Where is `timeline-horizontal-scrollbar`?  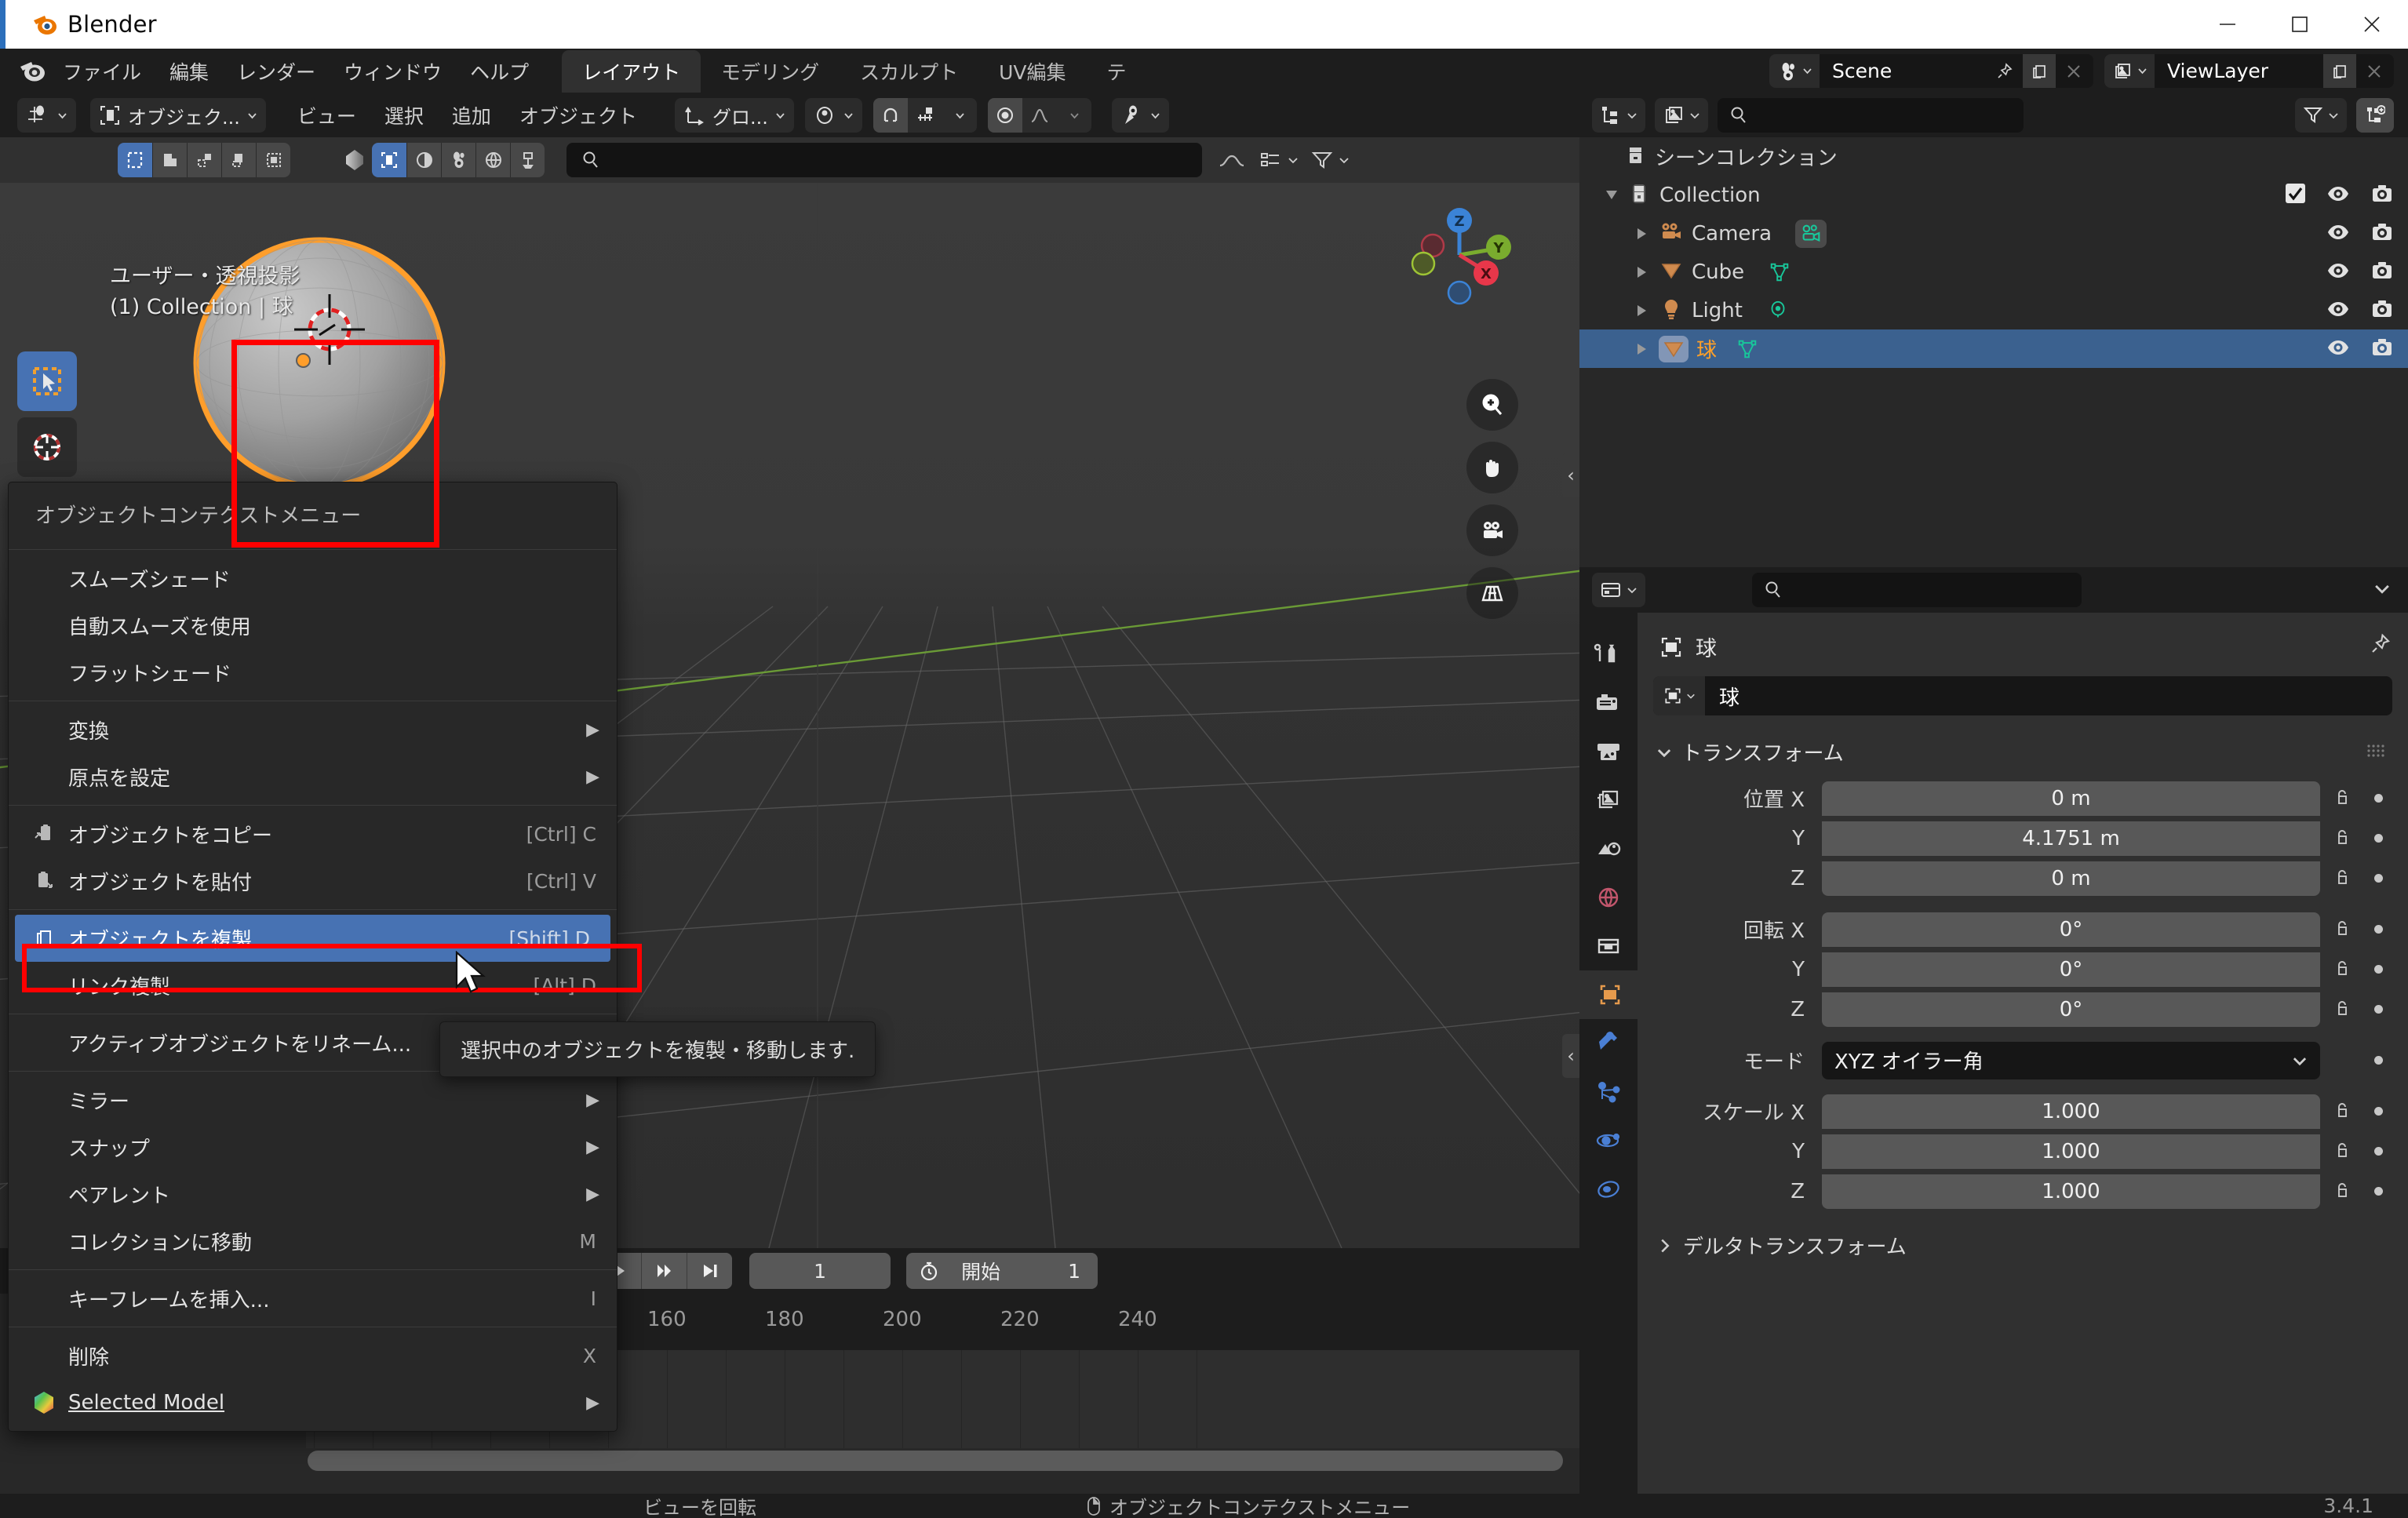 timeline-horizontal-scrollbar is located at coordinates (935, 1461).